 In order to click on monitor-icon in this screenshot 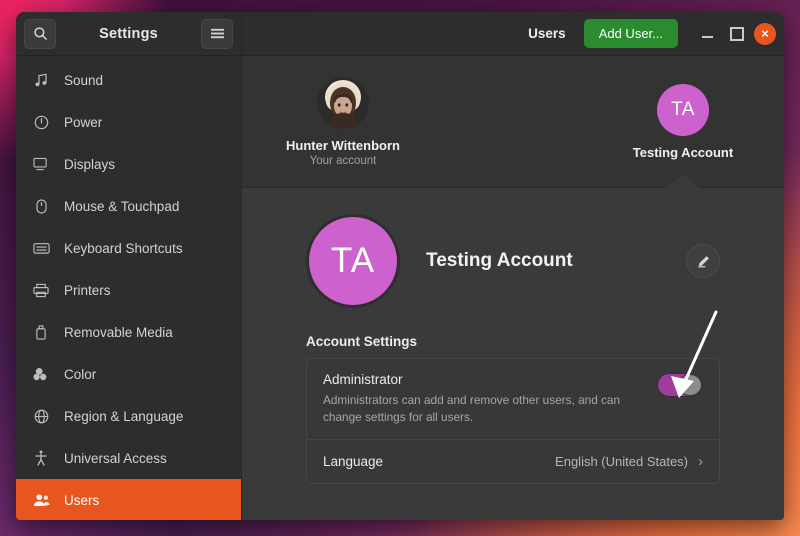, I will do `click(41, 164)`.